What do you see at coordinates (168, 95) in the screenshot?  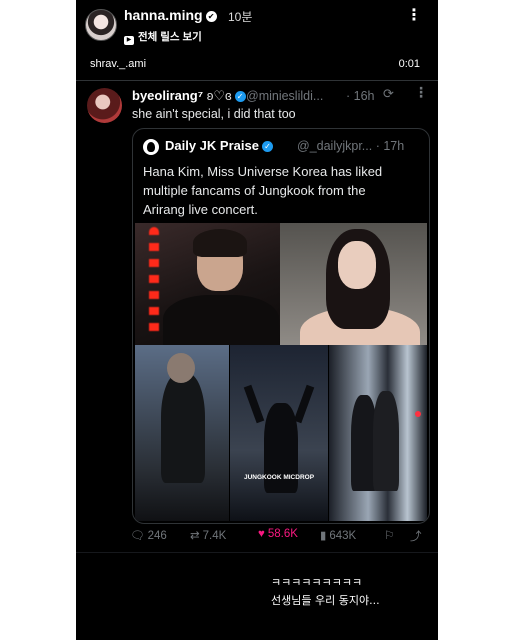 I see `tweet-display-name-text: byeolirang⁷` at bounding box center [168, 95].